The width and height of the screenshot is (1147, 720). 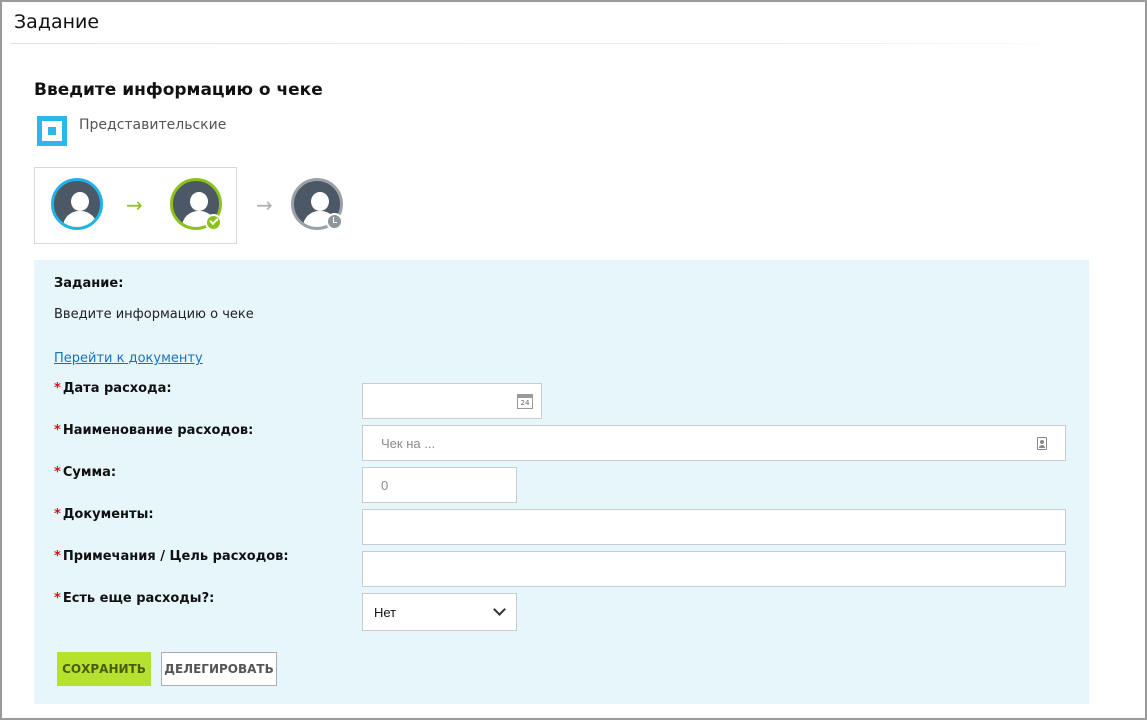 I want to click on go-to-document-link: Перейти к документу, so click(x=128, y=358).